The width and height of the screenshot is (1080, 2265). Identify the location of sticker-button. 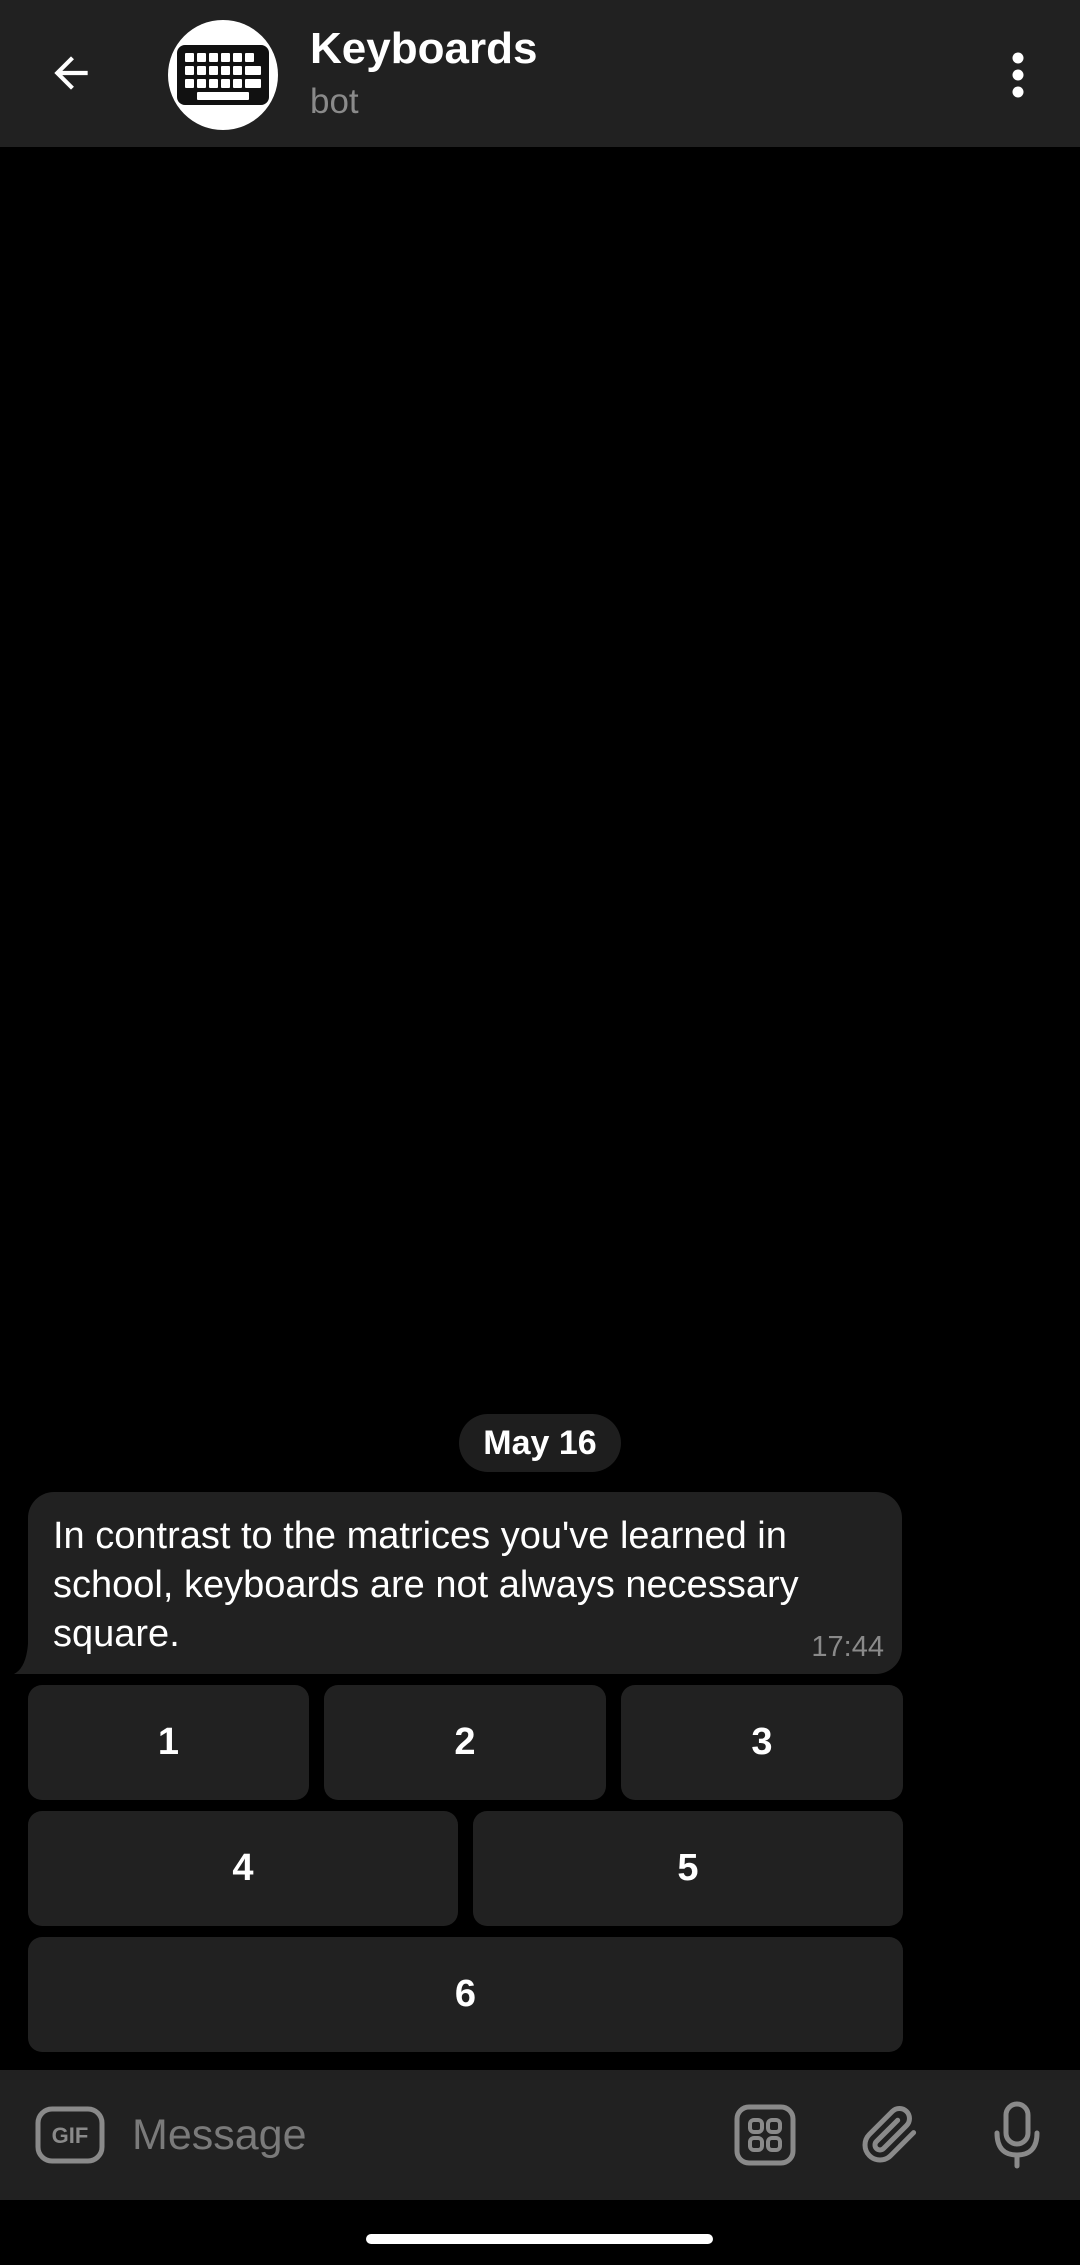
(765, 2135).